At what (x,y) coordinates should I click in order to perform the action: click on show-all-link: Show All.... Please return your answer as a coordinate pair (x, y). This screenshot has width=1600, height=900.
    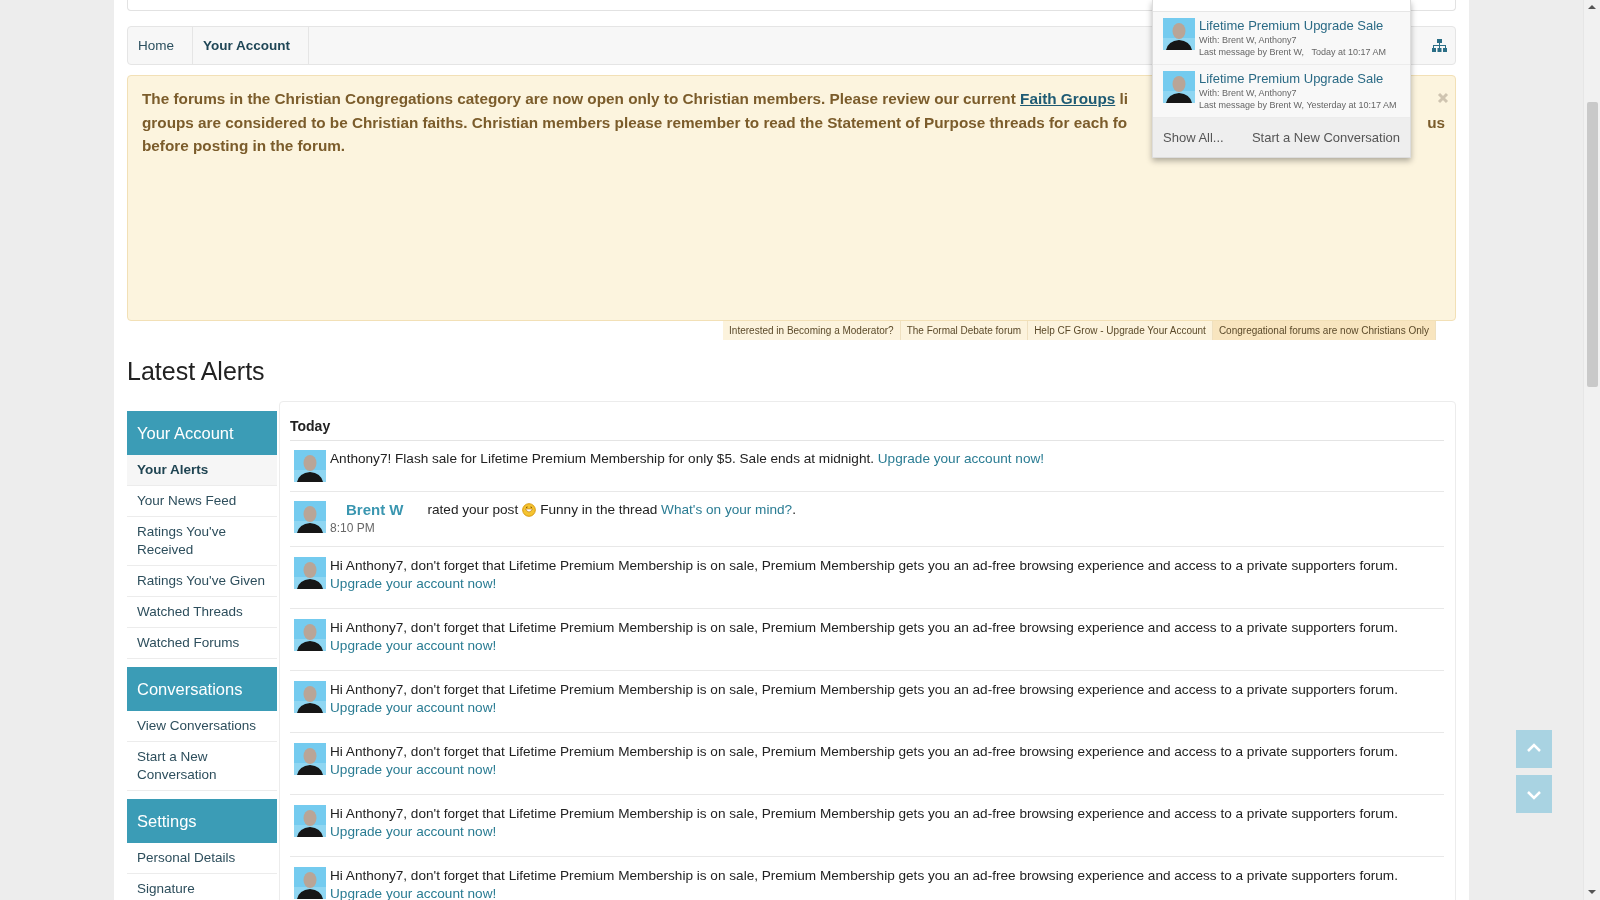
    Looking at the image, I should click on (1193, 137).